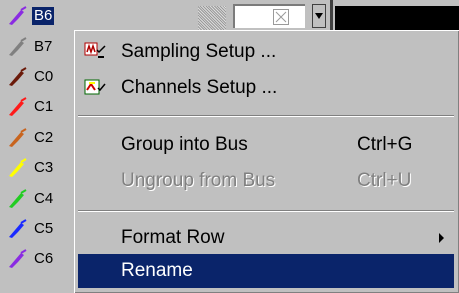 The image size is (459, 293). I want to click on state-cell, so click(269, 16).